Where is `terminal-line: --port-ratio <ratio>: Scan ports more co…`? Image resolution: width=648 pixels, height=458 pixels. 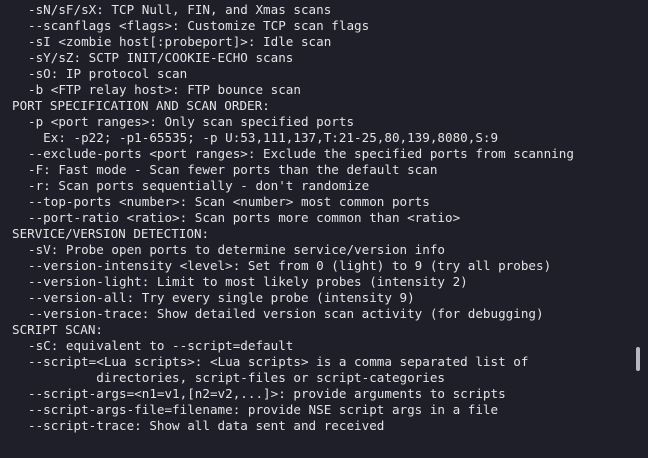
terminal-line: --port-ratio <ratio>: Scan ports more co… is located at coordinates (244, 217).